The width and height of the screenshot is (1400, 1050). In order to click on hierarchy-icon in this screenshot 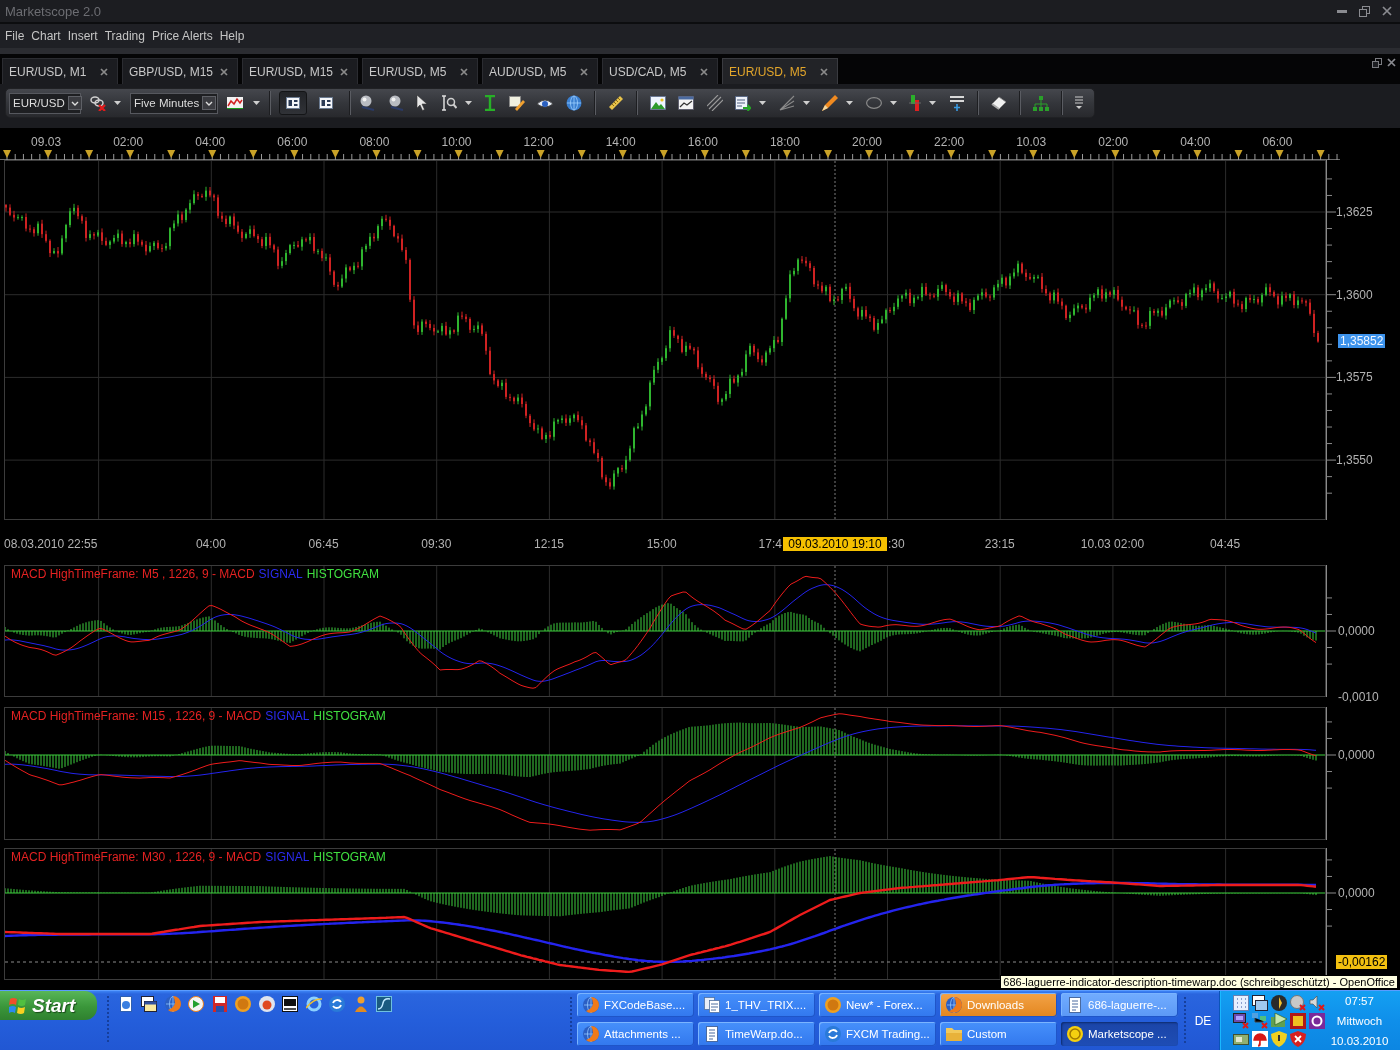, I will do `click(1040, 103)`.